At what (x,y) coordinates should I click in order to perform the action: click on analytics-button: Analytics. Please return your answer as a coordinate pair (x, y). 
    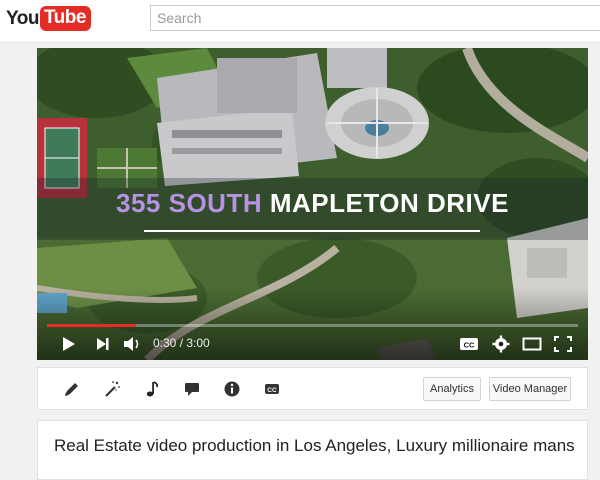
    Looking at the image, I should click on (452, 389).